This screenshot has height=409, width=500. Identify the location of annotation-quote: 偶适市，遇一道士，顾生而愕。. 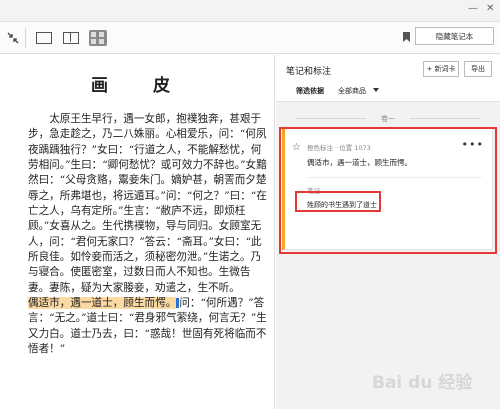
(359, 162).